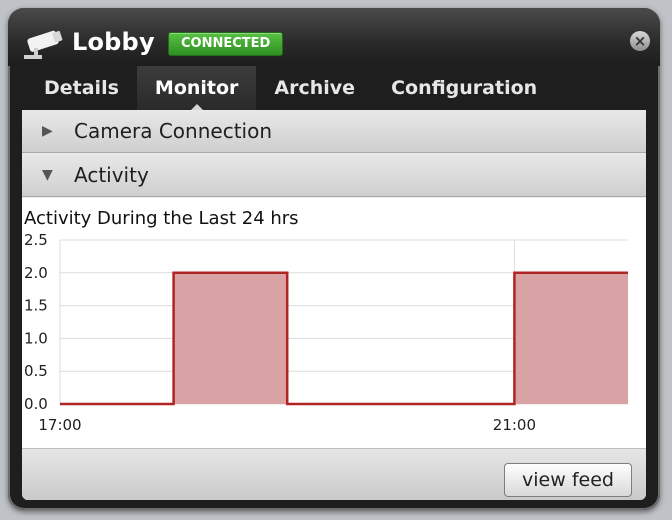  I want to click on chart-title: Activity During the Last 24 hrs, so click(161, 218).